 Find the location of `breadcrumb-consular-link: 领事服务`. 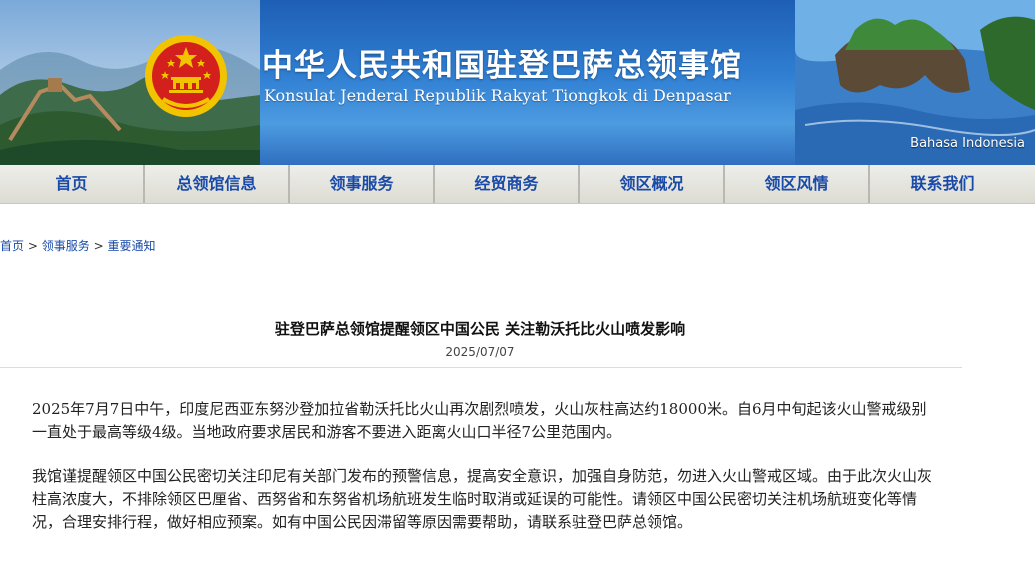

breadcrumb-consular-link: 领事服务 is located at coordinates (66, 246).